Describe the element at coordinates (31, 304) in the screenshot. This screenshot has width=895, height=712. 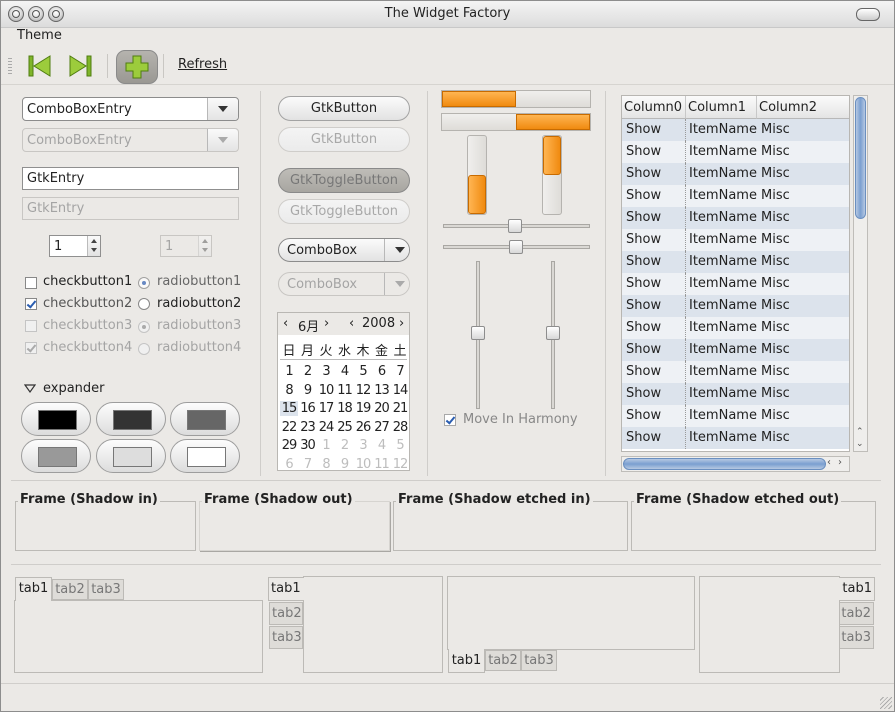
I see `checkbutton2-box` at that location.